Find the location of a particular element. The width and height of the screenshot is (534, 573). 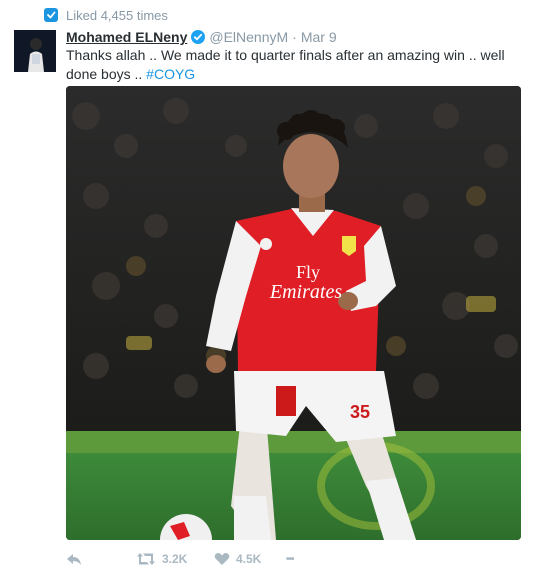

like-count: 4.5K is located at coordinates (249, 559).